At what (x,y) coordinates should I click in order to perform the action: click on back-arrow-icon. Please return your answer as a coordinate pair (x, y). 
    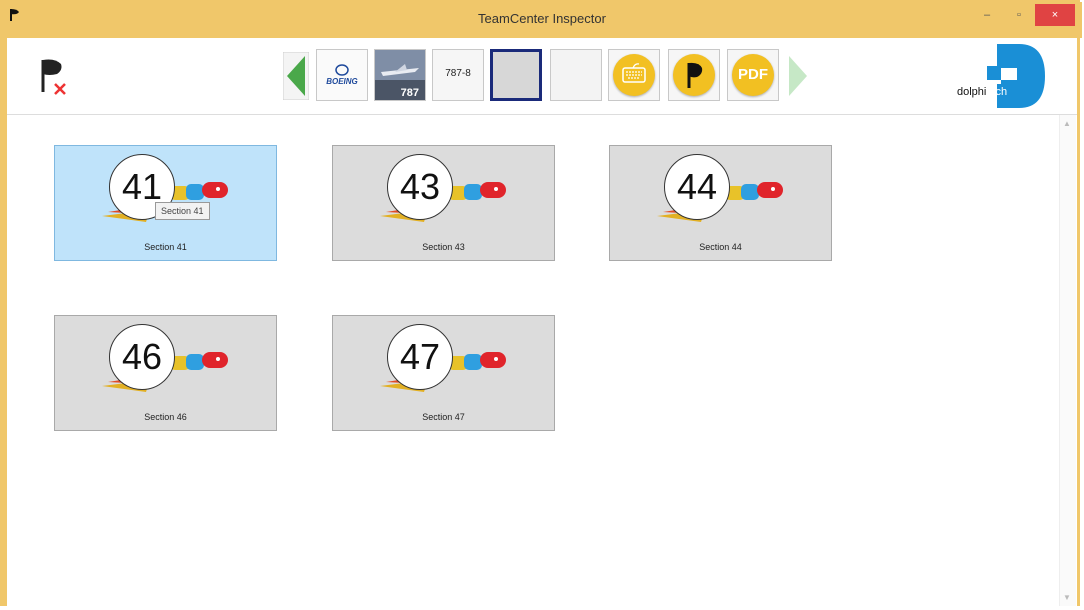
    Looking at the image, I should click on (296, 76).